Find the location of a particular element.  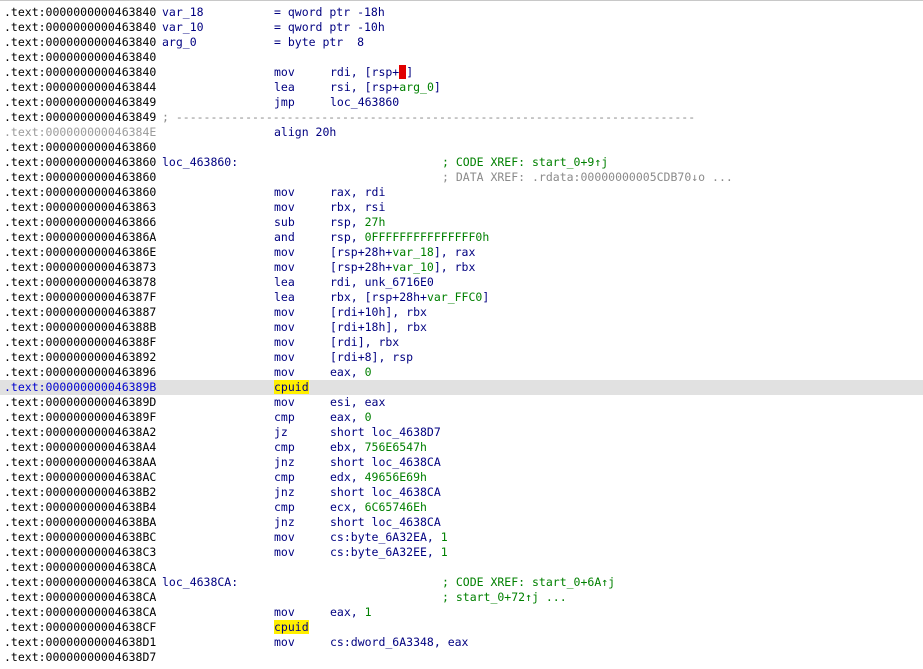

code-line: .text:0000000000463887 mov [rdi+10h], rbx is located at coordinates (461, 312).